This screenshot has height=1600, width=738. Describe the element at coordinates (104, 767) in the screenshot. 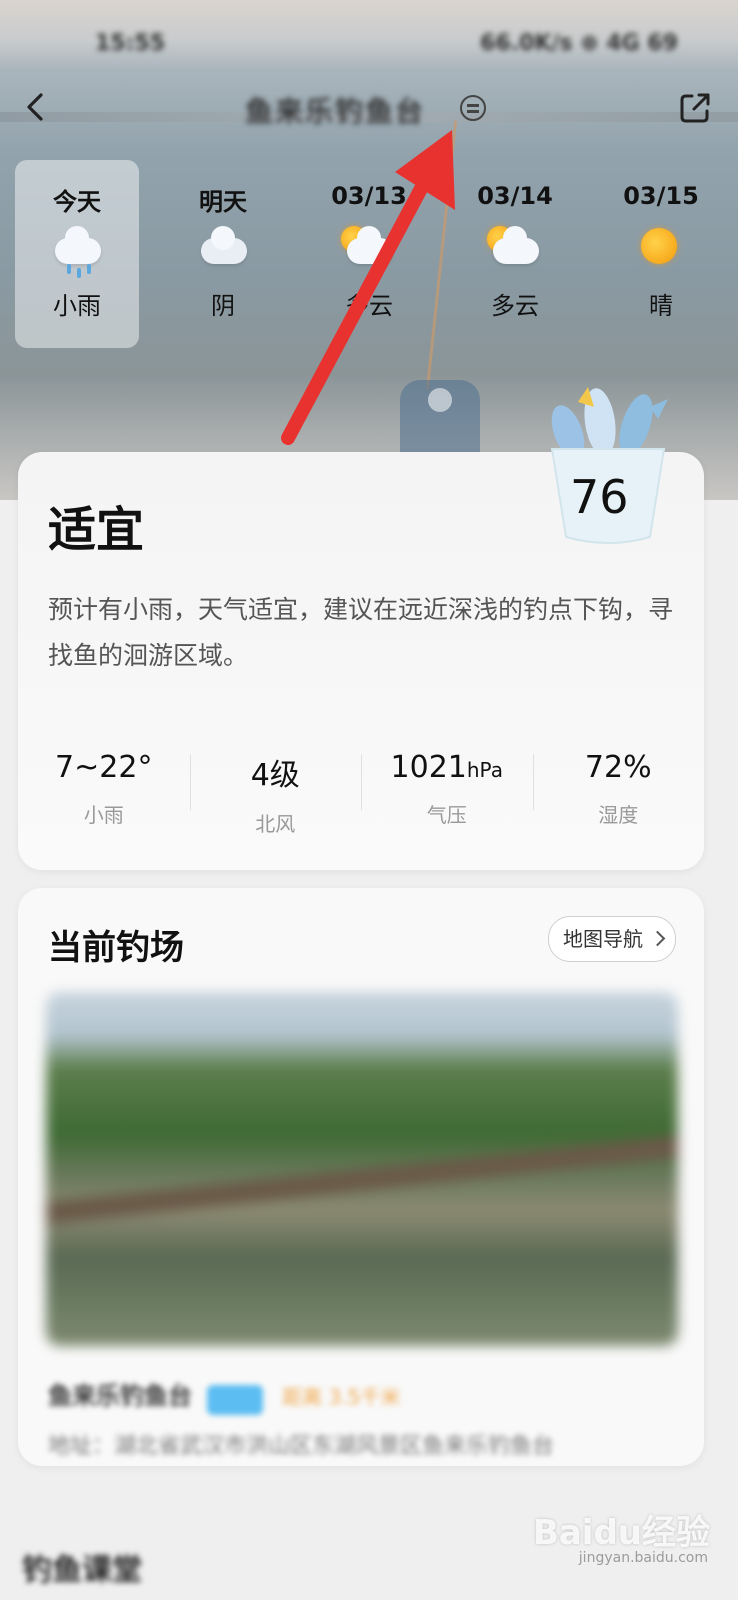

I see `stat-value: 7~22°` at that location.